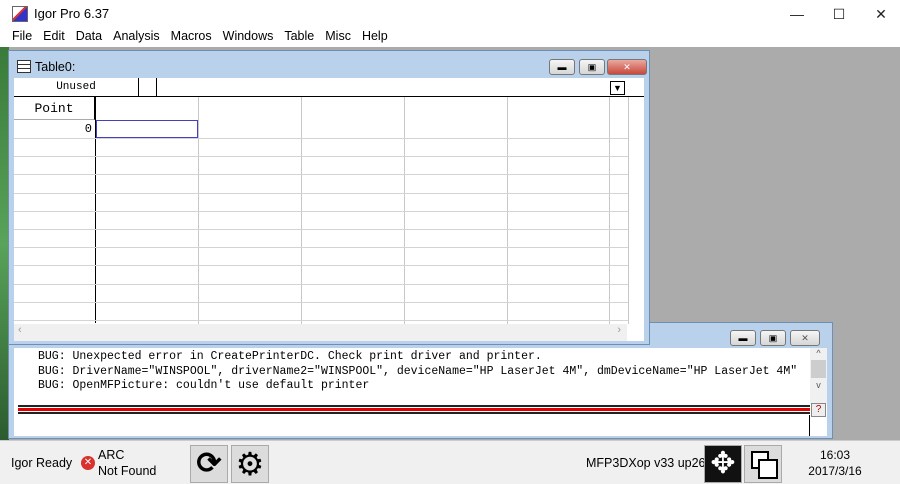 The height and width of the screenshot is (484, 900). What do you see at coordinates (805, 338) in the screenshot?
I see `command-close-button: ✕` at bounding box center [805, 338].